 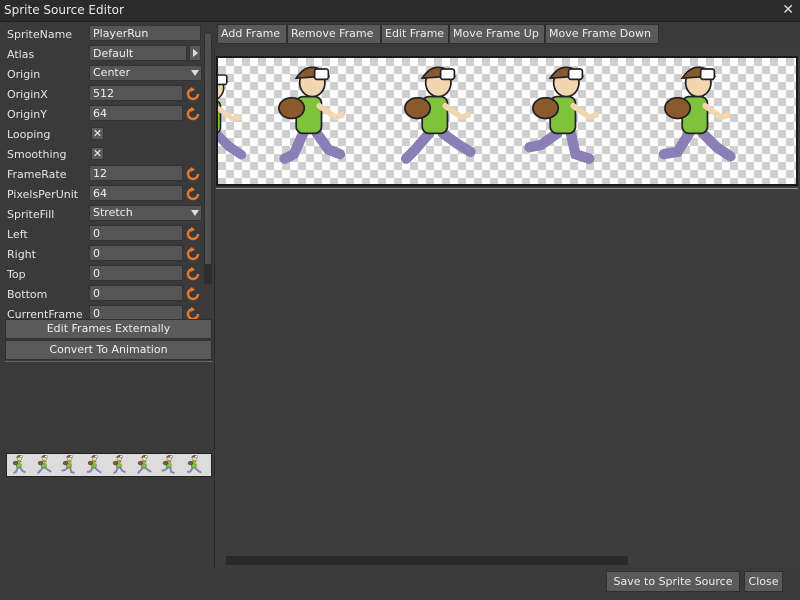 I want to click on close-button: Close, so click(x=763, y=581).